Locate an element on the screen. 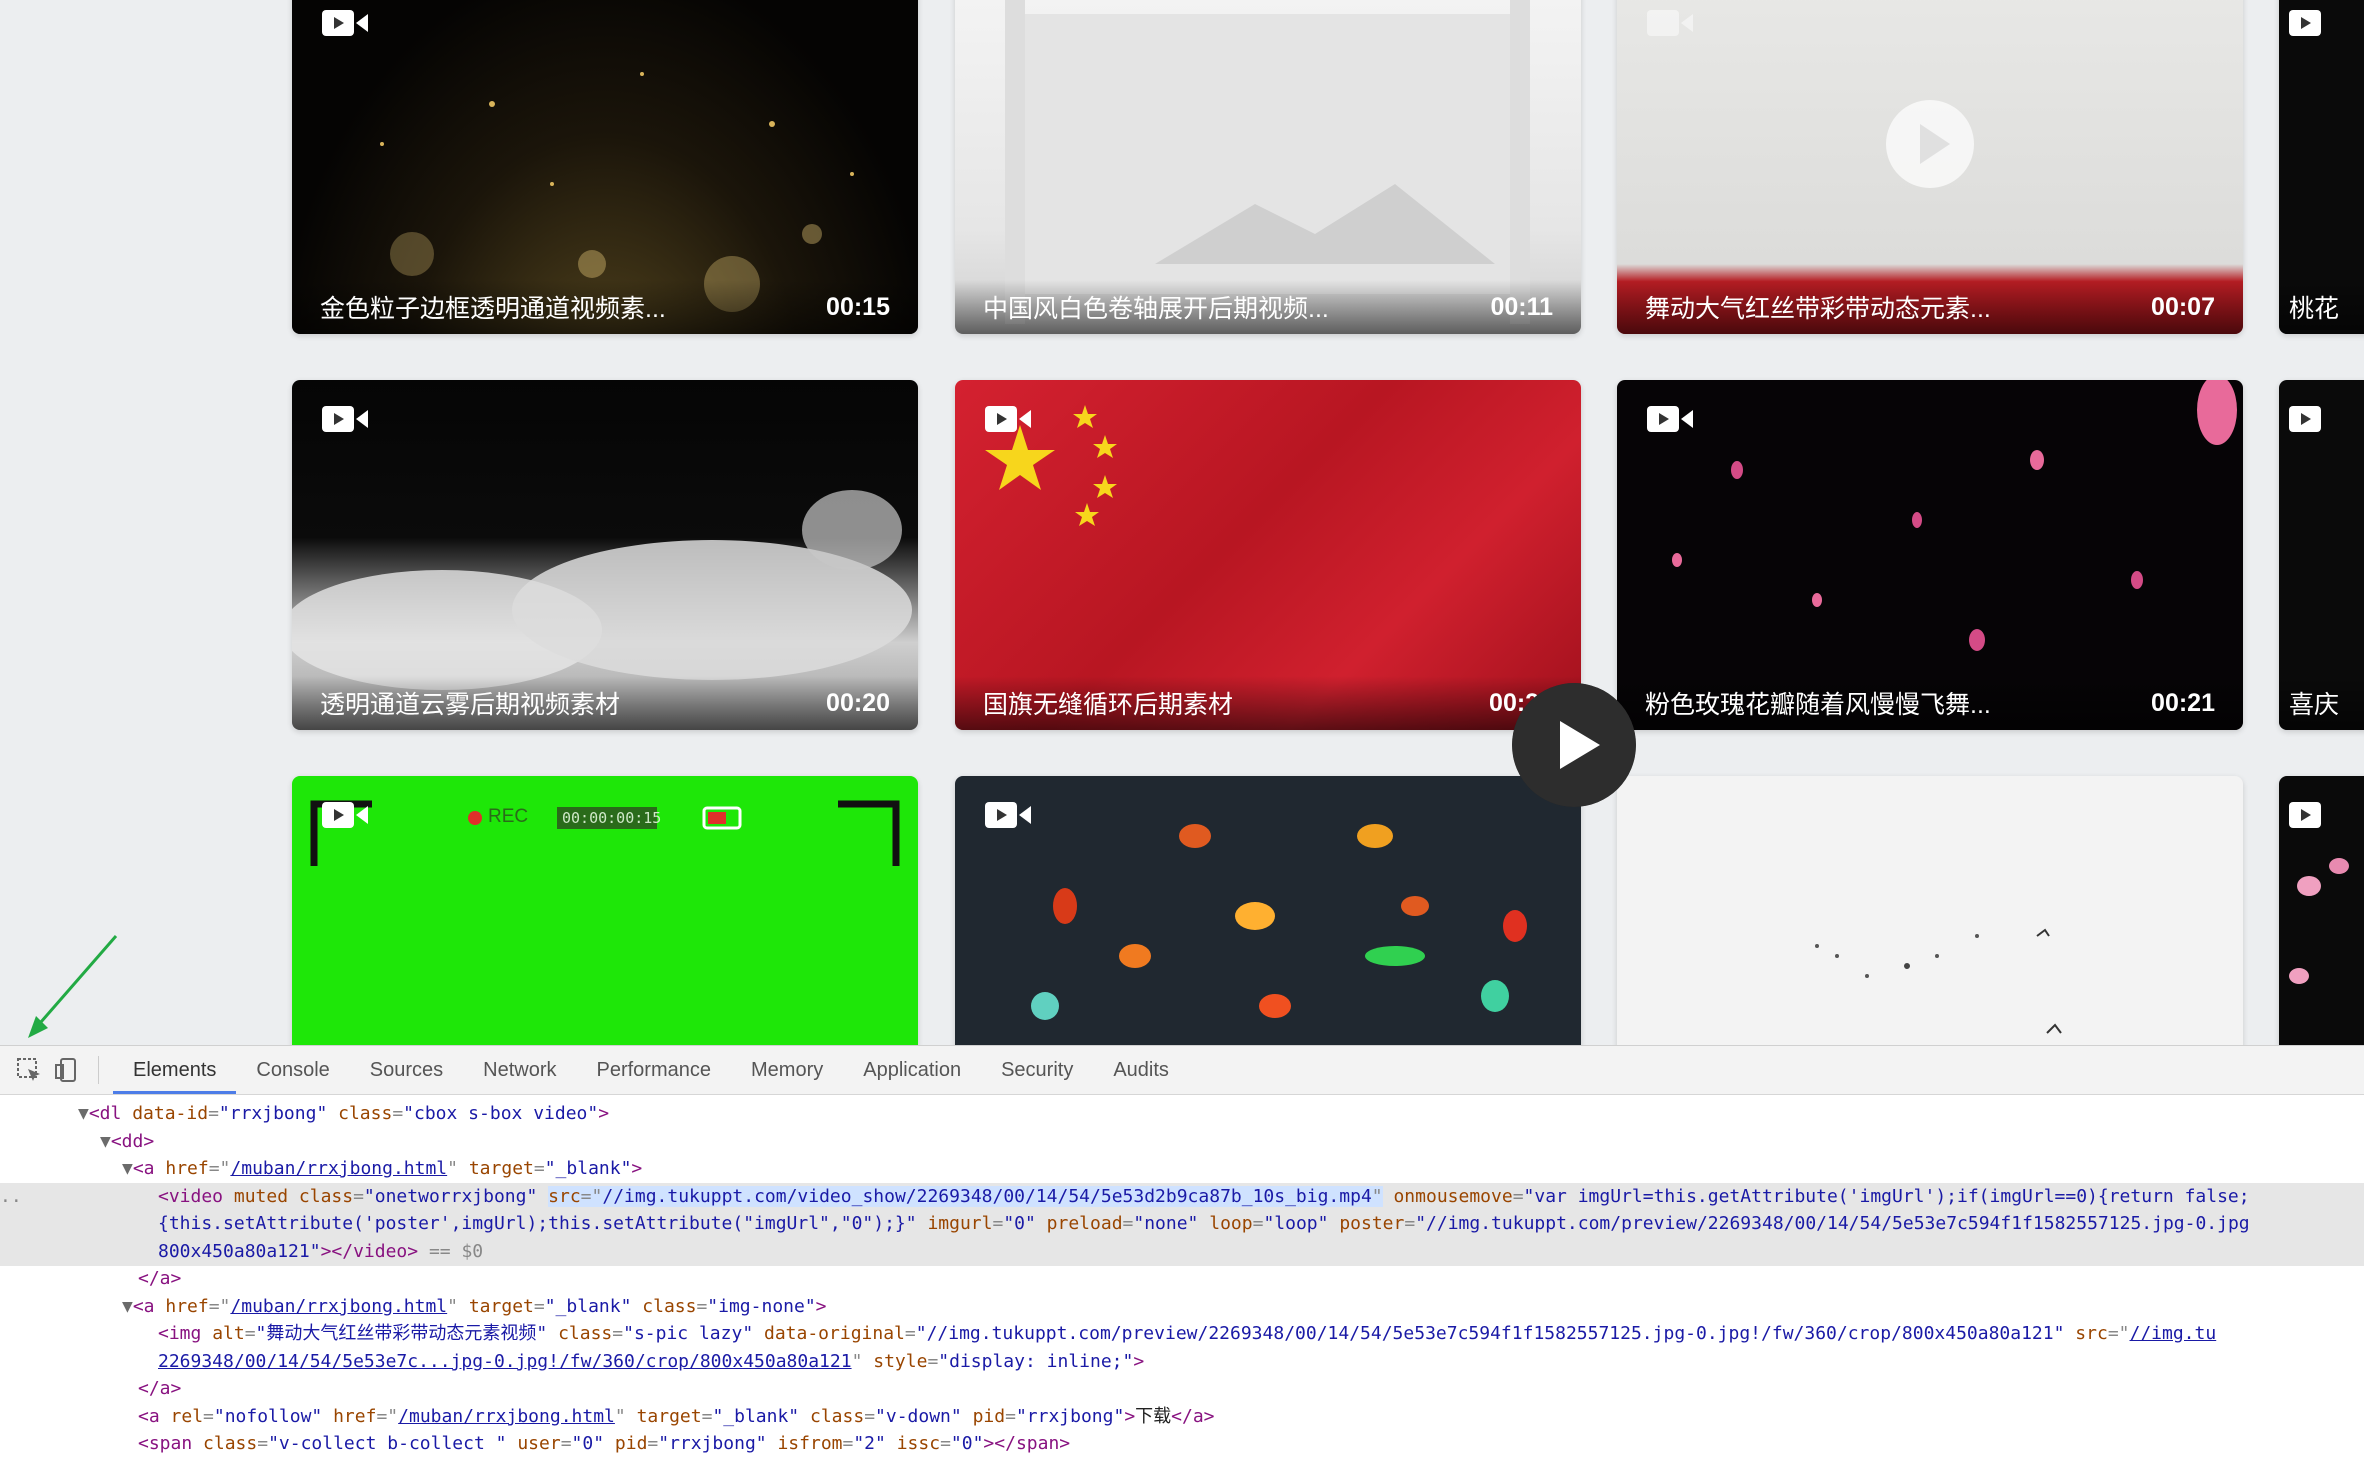 The width and height of the screenshot is (2364, 1469). tab-network: Network is located at coordinates (519, 1070).